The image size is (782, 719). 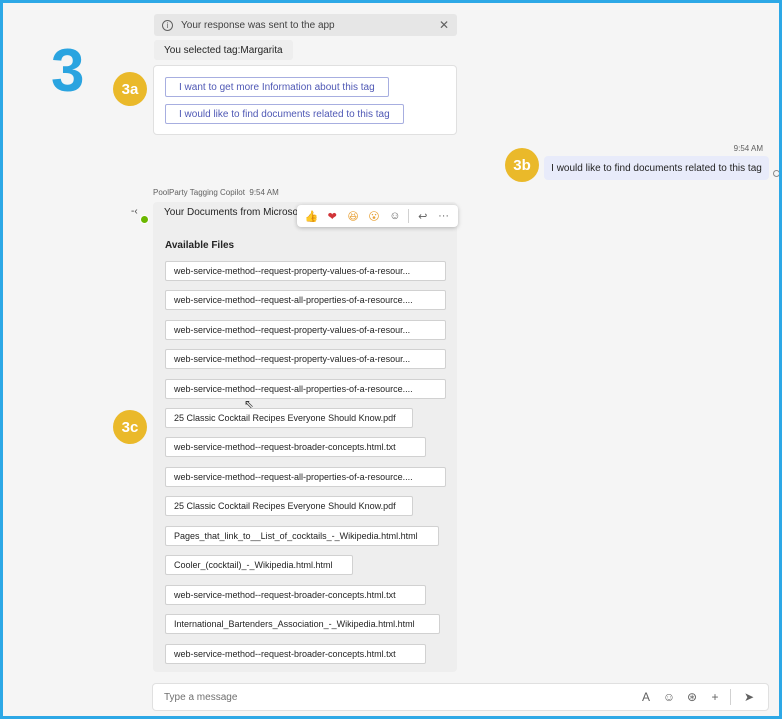 What do you see at coordinates (444, 25) in the screenshot?
I see `close-icon: ✕` at bounding box center [444, 25].